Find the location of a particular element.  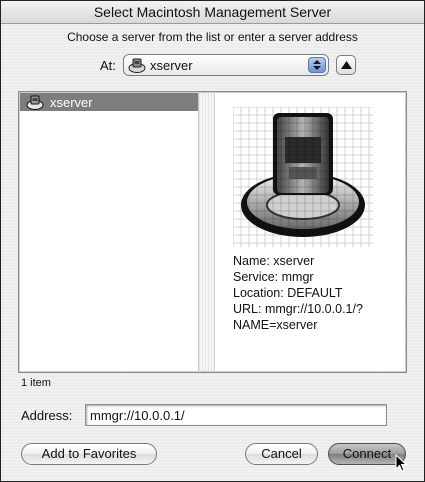

server-service-line: Service: mmgr is located at coordinates (273, 277).